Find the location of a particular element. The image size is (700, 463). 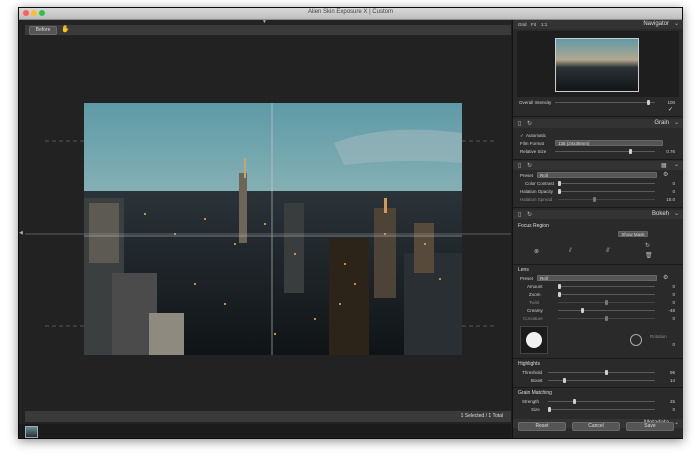

creamy-slider is located at coordinates (606, 310).